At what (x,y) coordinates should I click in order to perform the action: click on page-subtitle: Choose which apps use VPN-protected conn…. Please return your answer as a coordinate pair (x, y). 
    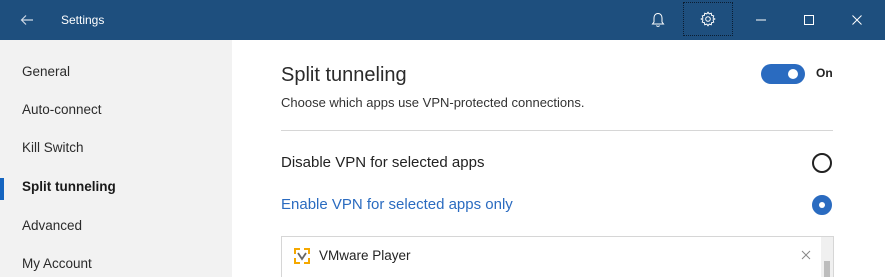
    Looking at the image, I should click on (433, 102).